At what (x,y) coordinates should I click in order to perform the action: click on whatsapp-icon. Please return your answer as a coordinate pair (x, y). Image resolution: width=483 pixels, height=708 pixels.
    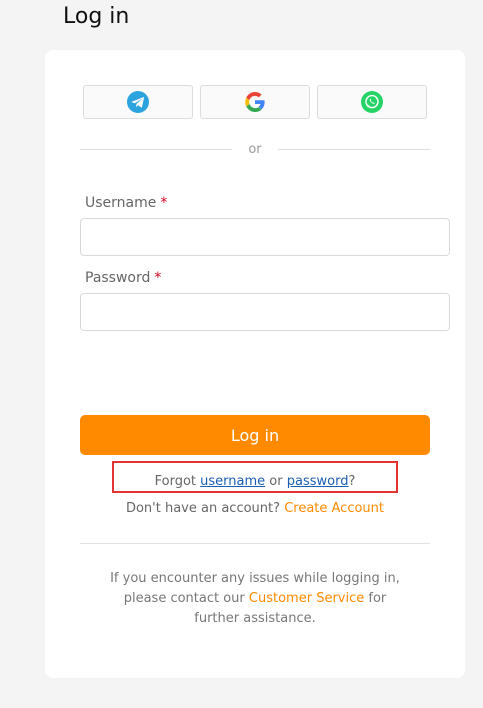
    Looking at the image, I should click on (372, 102).